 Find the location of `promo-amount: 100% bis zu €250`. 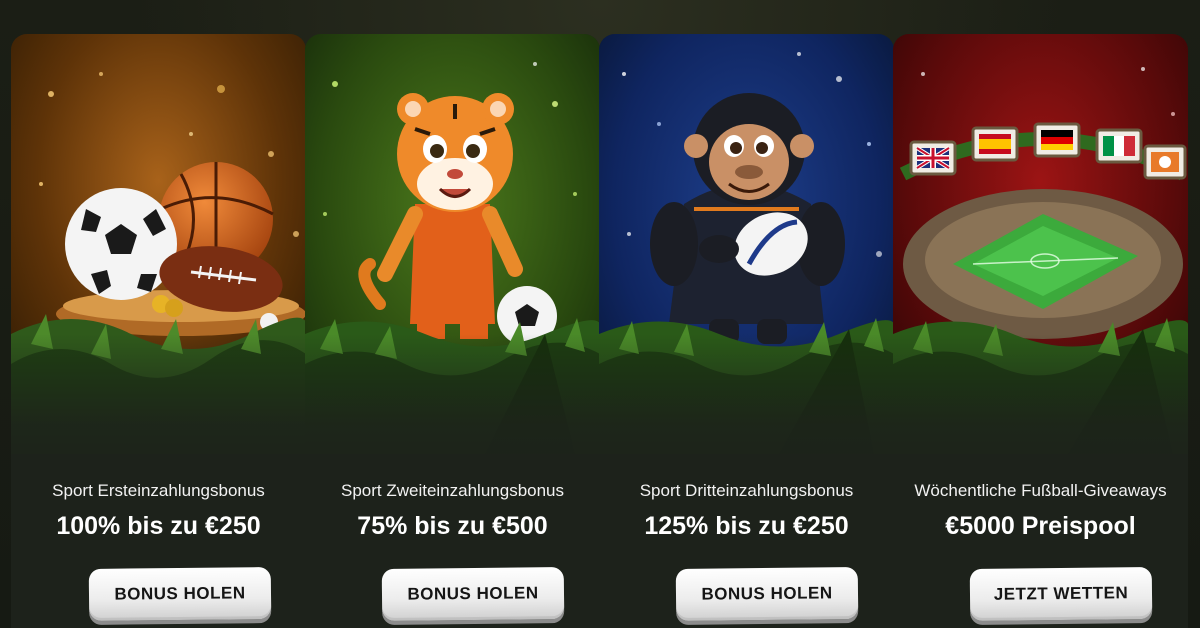

promo-amount: 100% bis zu €250 is located at coordinates (158, 526).